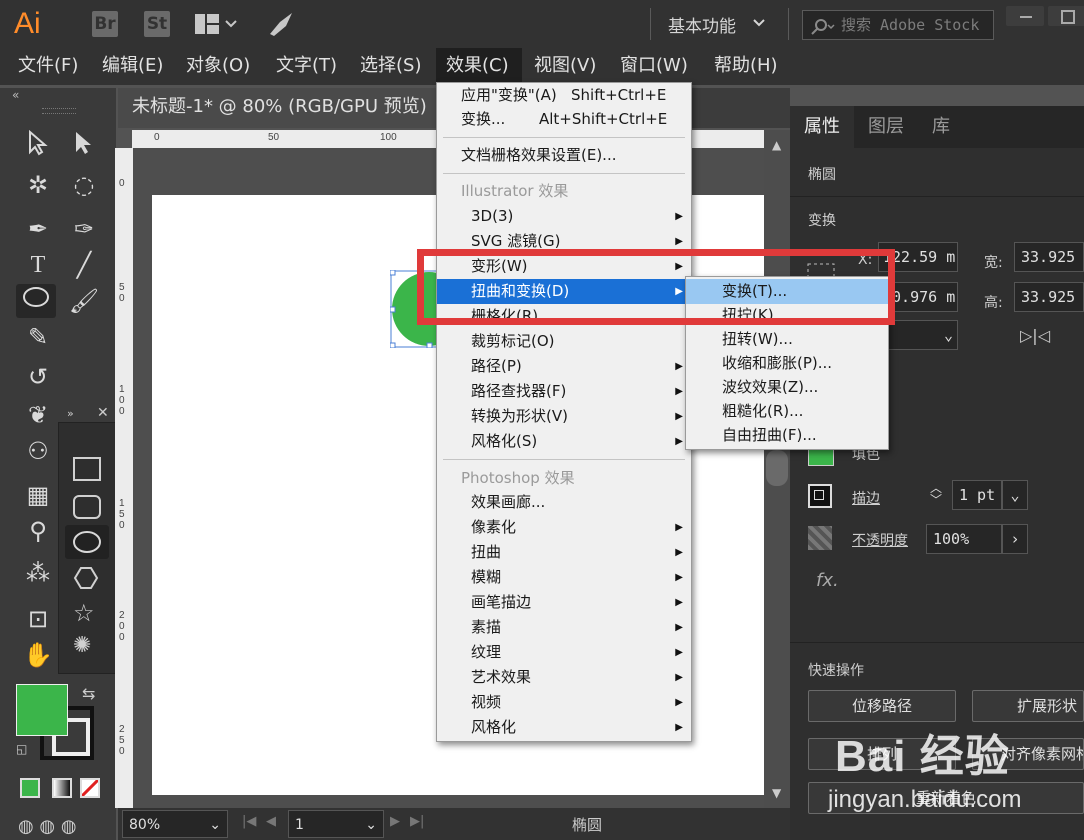 This screenshot has width=1084, height=840. I want to click on maximize-button, so click(1066, 16).